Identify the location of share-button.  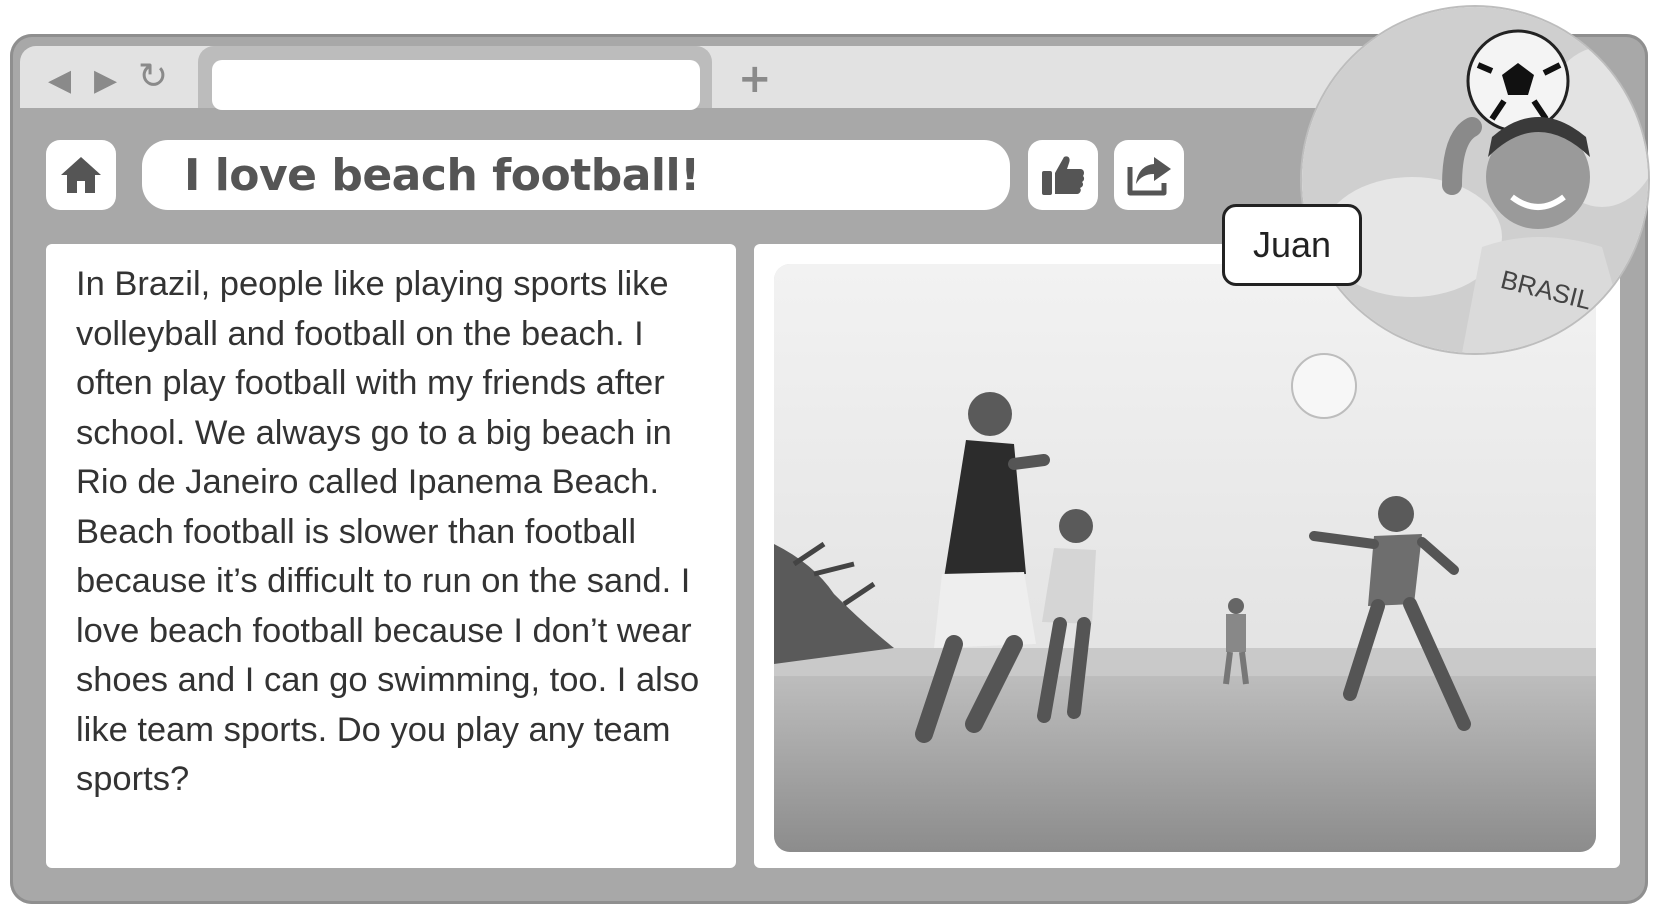
(1149, 175).